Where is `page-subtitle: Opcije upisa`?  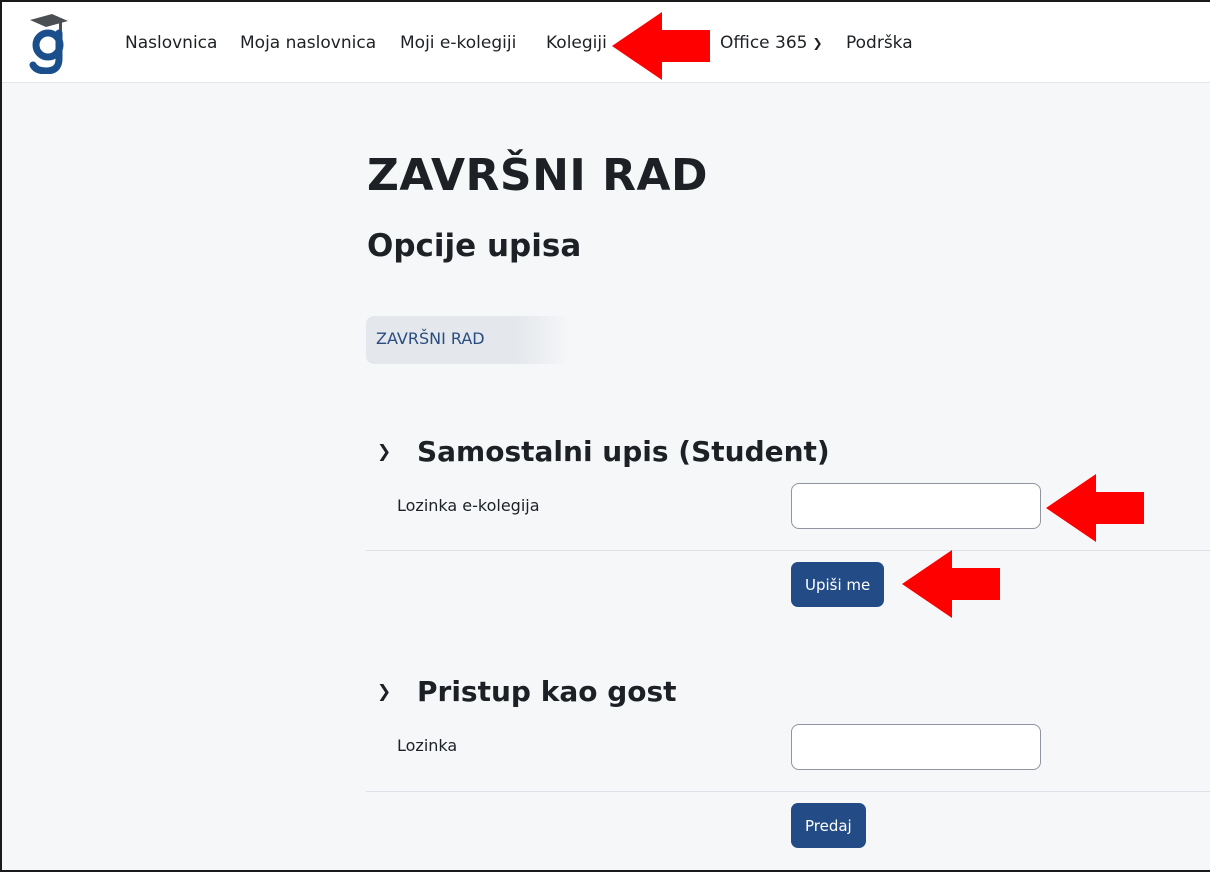
page-subtitle: Opcije upisa is located at coordinates (474, 246).